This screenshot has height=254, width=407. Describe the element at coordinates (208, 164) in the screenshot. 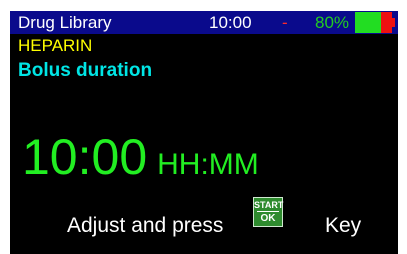

I see `duration-unit: HH:MM` at that location.